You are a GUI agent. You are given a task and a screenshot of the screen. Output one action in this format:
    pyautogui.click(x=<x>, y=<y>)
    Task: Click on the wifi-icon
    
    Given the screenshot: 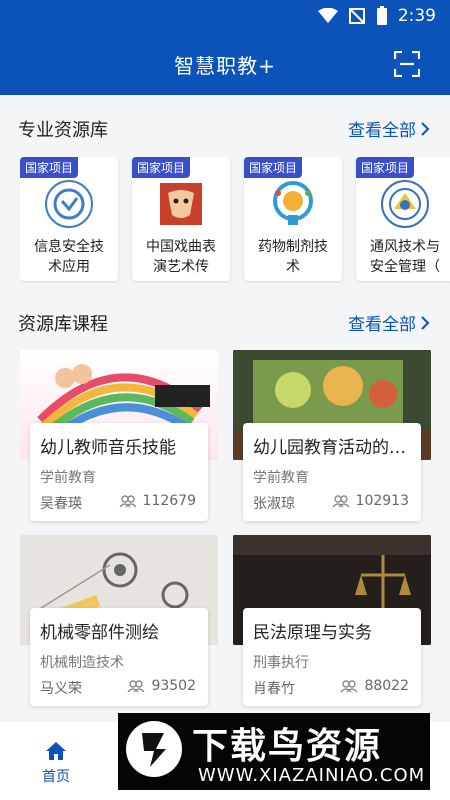 What is the action you would take?
    pyautogui.click(x=327, y=15)
    